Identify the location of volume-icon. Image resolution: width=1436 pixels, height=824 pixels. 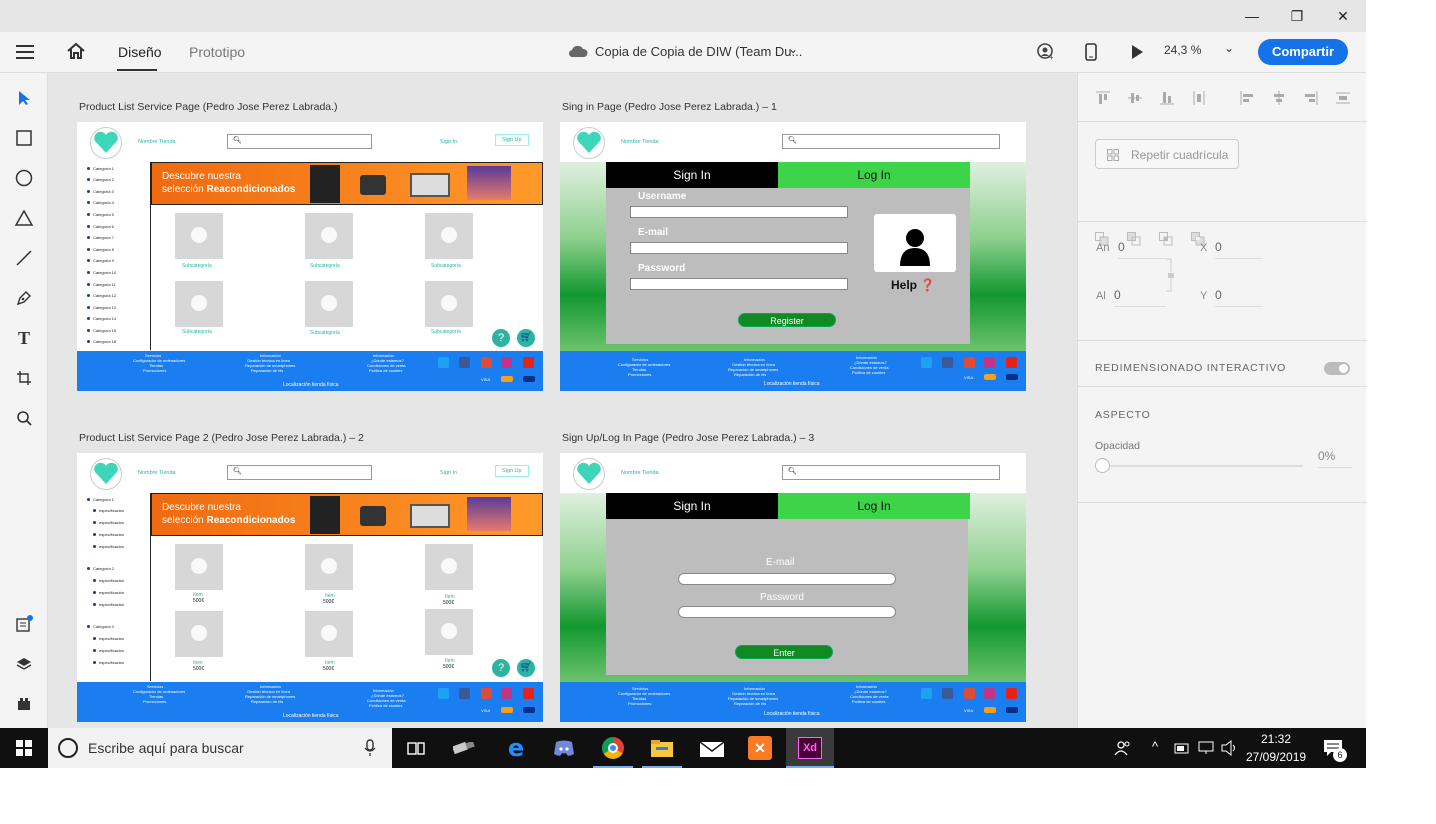
(1230, 748).